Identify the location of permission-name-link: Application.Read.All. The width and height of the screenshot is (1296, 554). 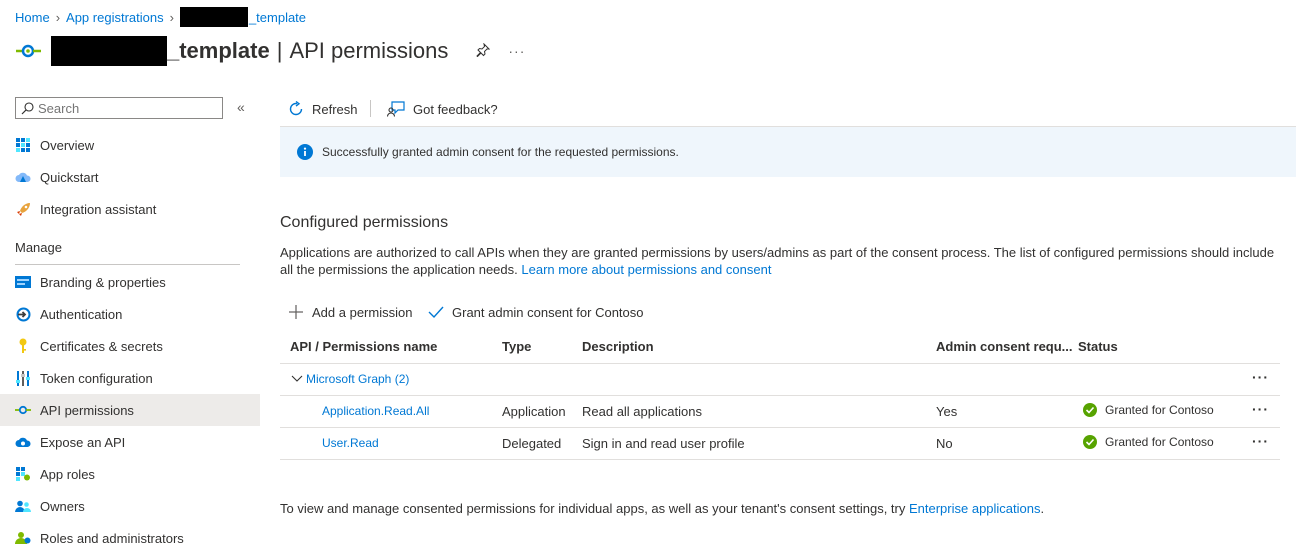
(375, 411).